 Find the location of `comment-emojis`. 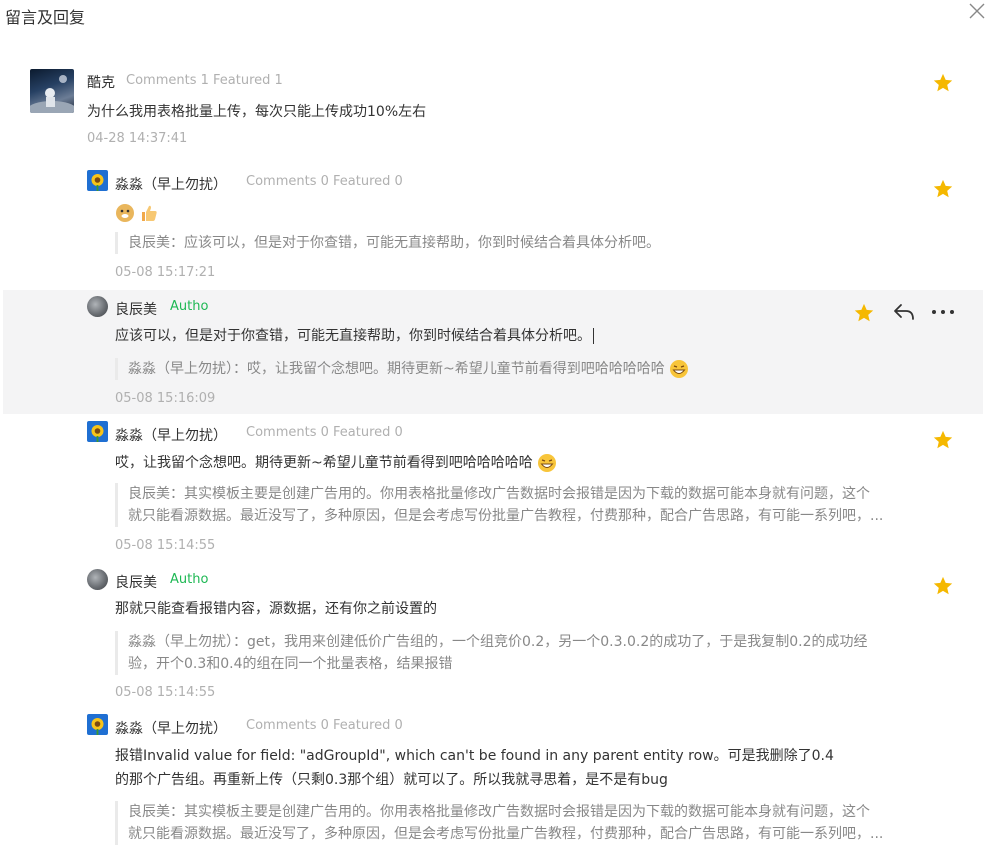

comment-emojis is located at coordinates (137, 213).